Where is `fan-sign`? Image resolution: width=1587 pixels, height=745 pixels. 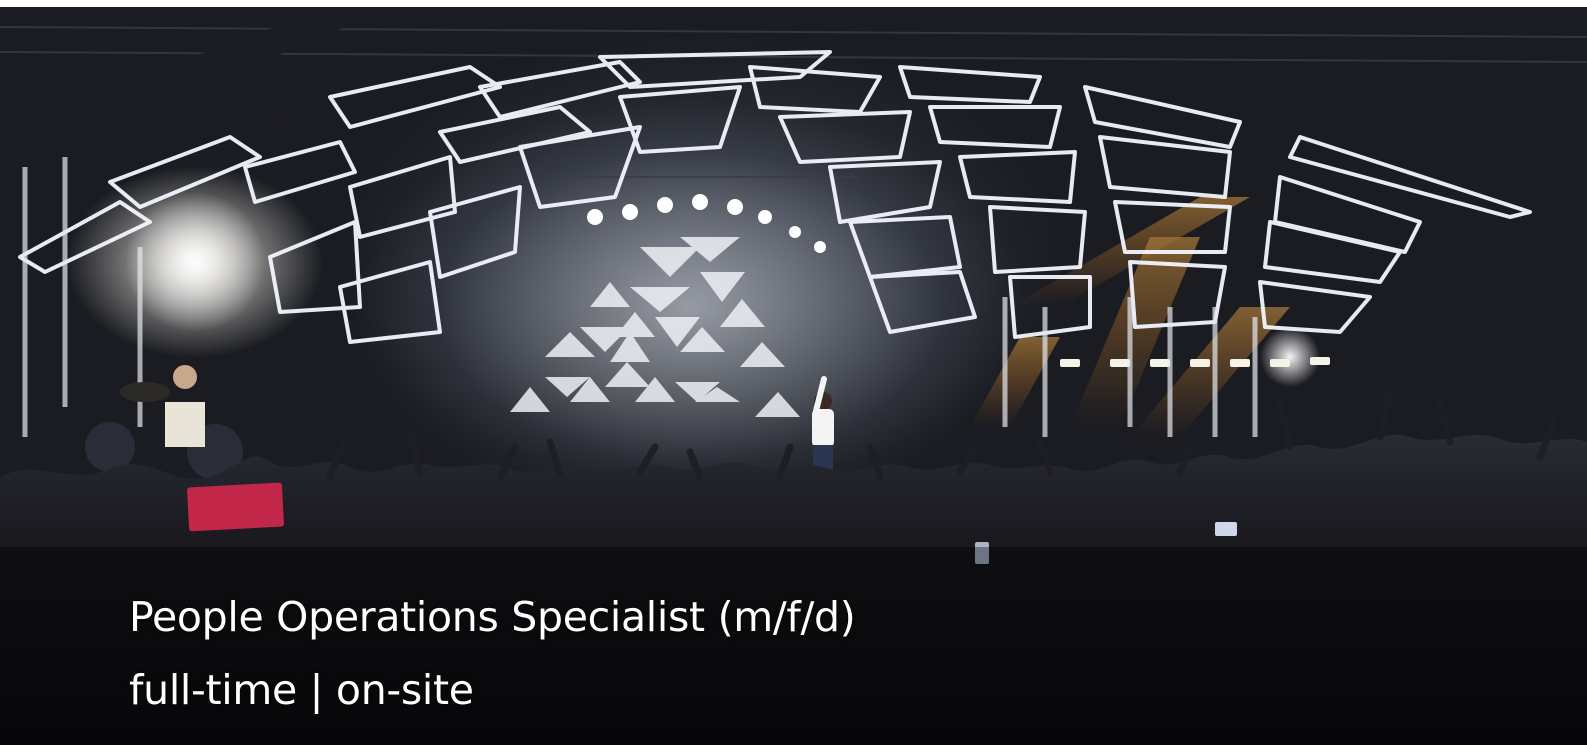 fan-sign is located at coordinates (235, 507).